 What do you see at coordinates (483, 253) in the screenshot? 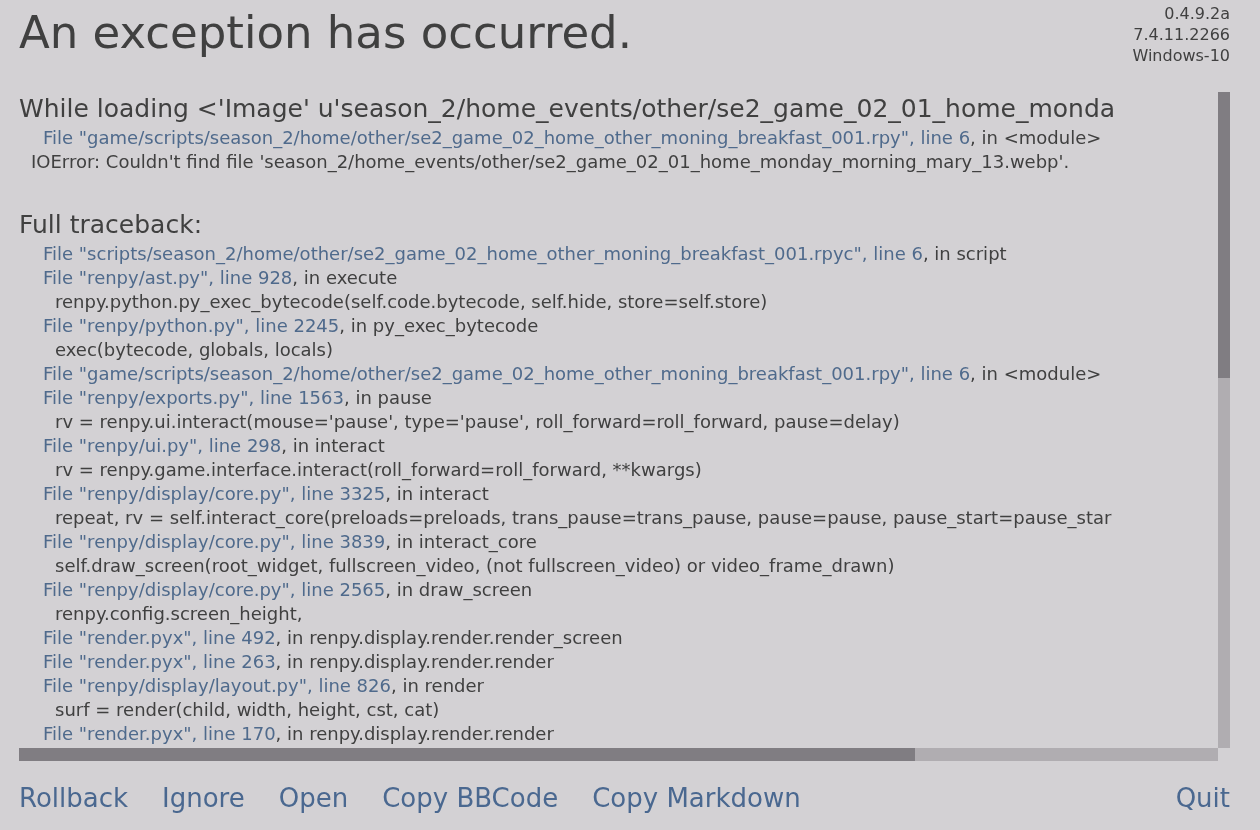
I see `file-location-link: File "scripts/season_2/home/other/se2_game_02_home_other_moning_breakfast_001.rpyc", line 6` at bounding box center [483, 253].